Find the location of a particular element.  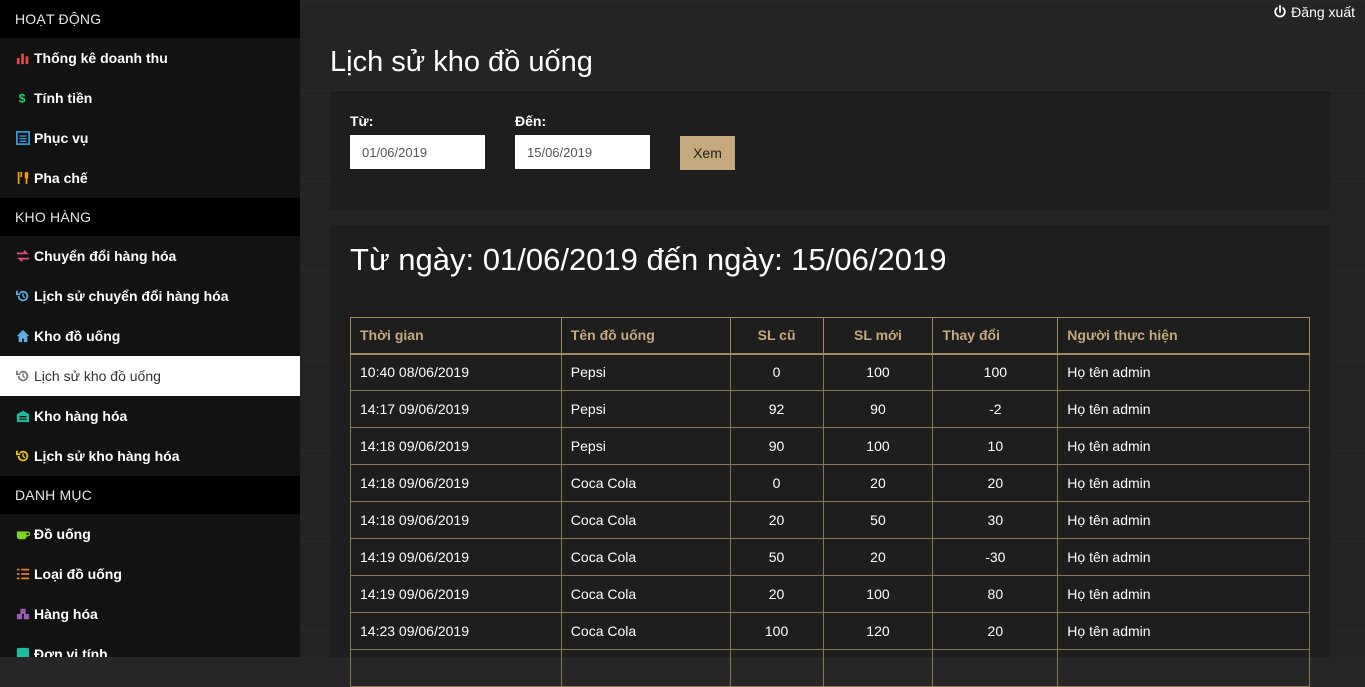

table-cell: -2 is located at coordinates (995, 409).